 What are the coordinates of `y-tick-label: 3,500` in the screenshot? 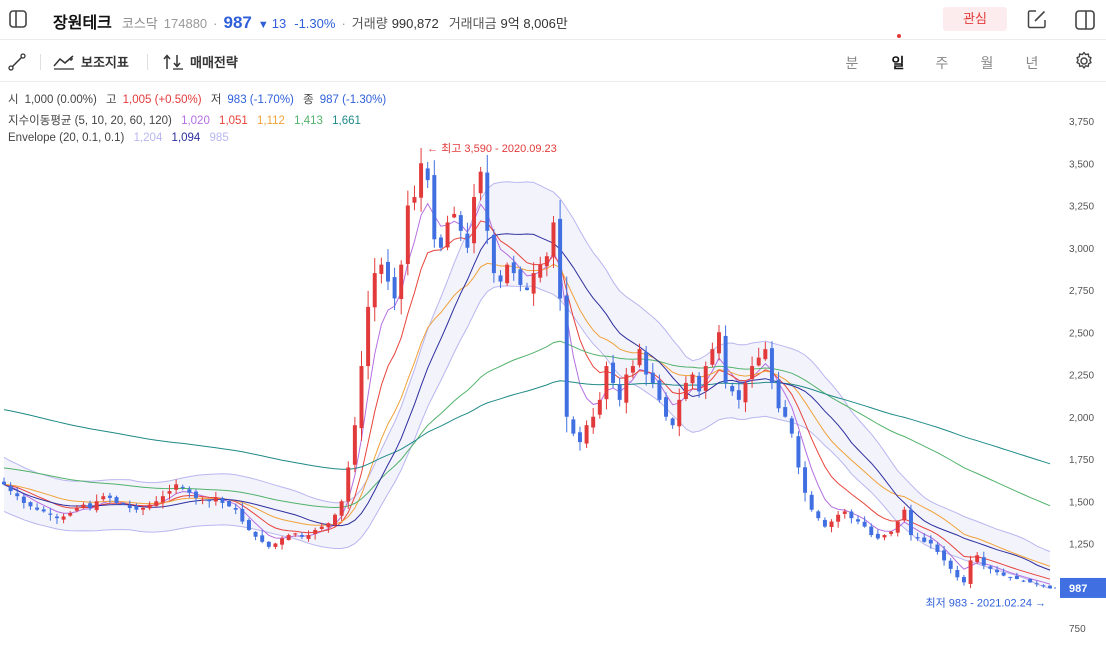 It's located at (1081, 164).